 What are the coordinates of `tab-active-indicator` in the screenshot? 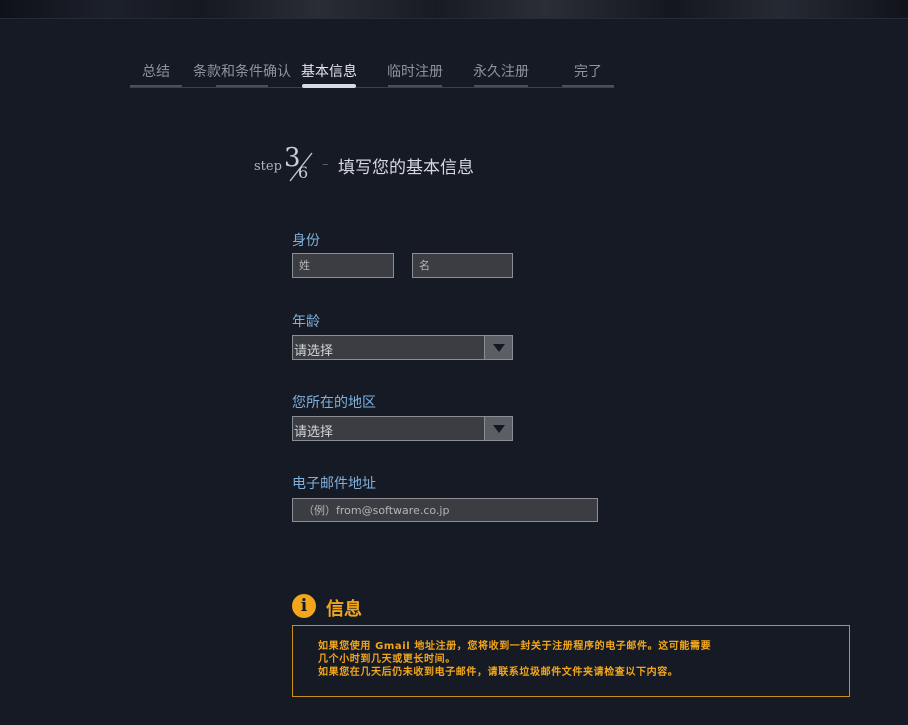 It's located at (329, 86).